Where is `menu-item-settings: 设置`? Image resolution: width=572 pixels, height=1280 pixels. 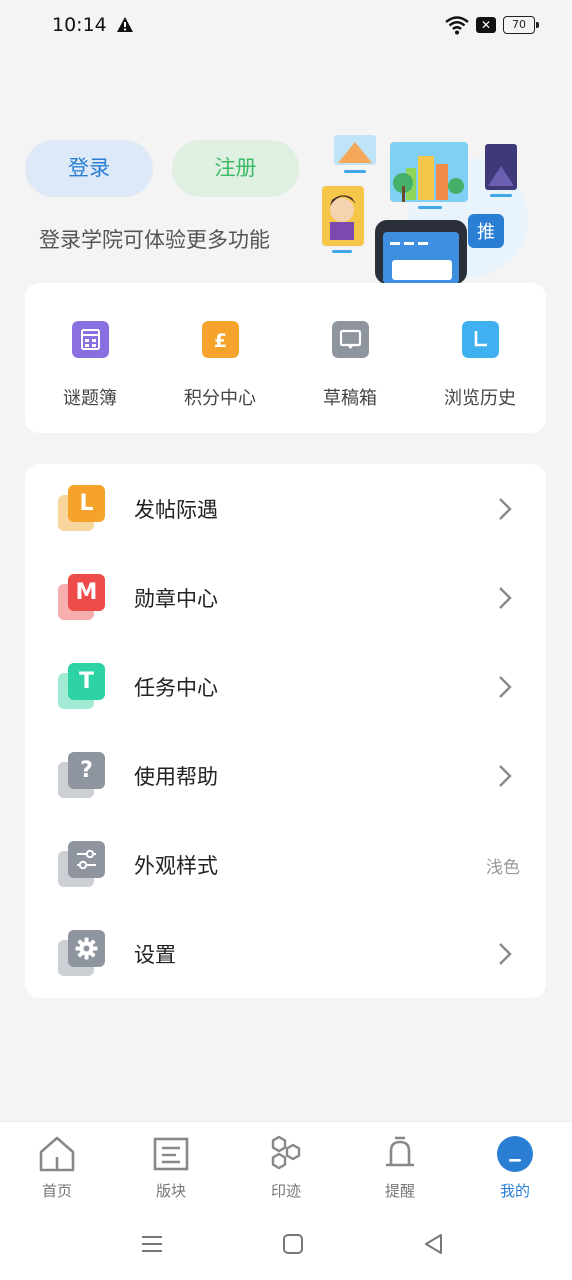 menu-item-settings: 设置 is located at coordinates (285, 953).